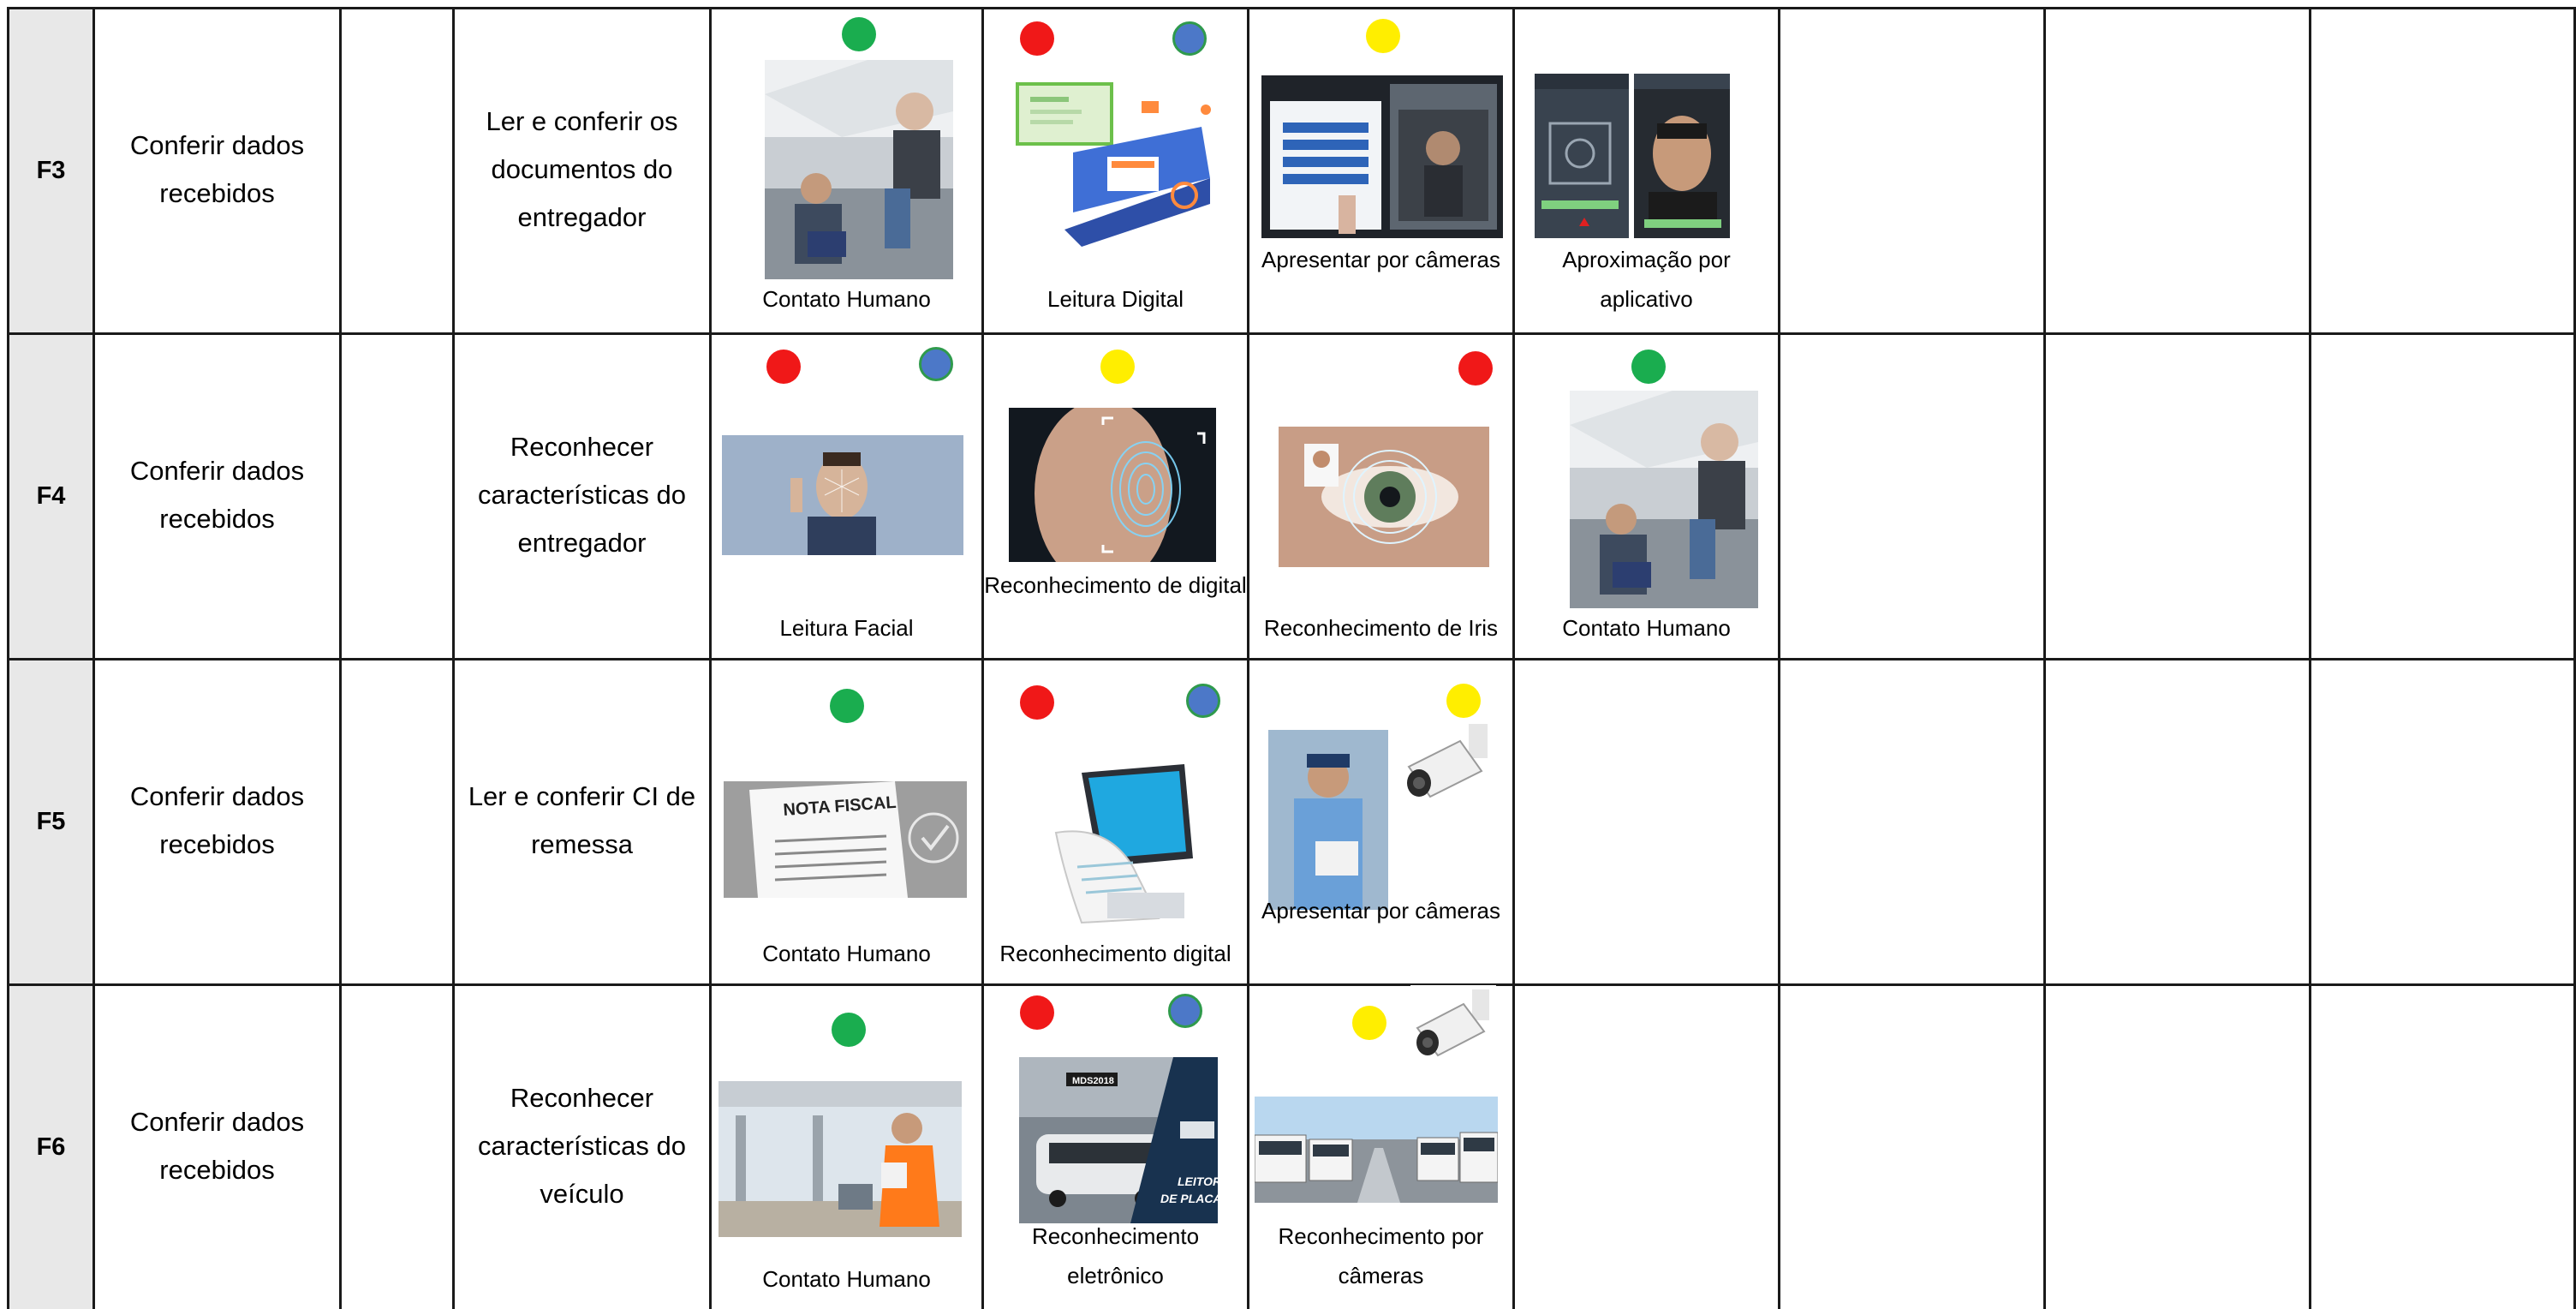 This screenshot has height=1309, width=2576. Describe the element at coordinates (1381, 628) in the screenshot. I see `option-caption: Reconhecimento de Iris` at that location.